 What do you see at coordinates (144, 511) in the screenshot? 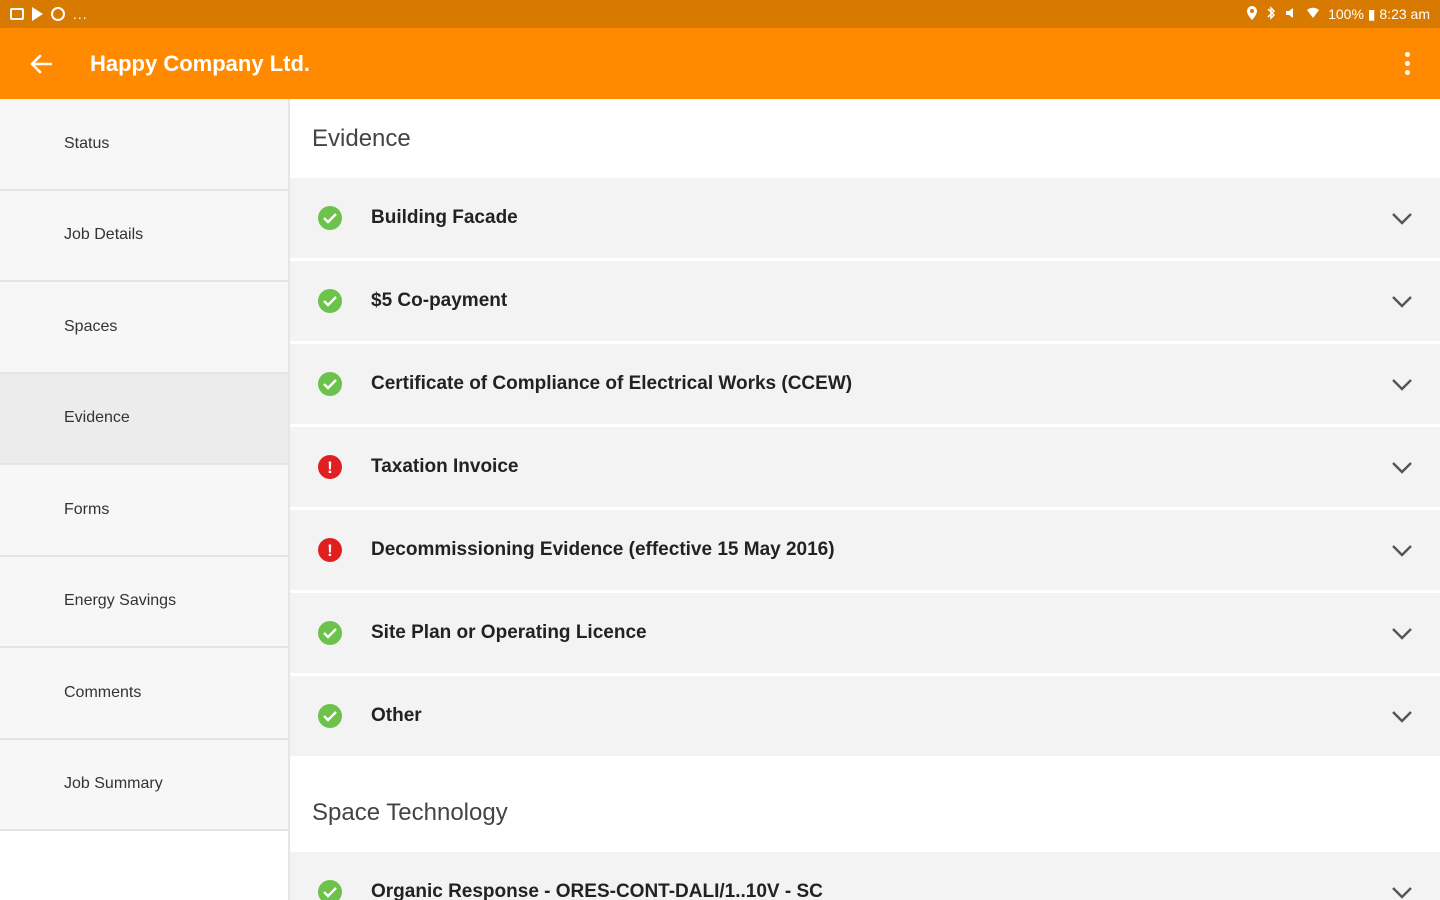
I see `sidebar-item-forms: Forms` at bounding box center [144, 511].